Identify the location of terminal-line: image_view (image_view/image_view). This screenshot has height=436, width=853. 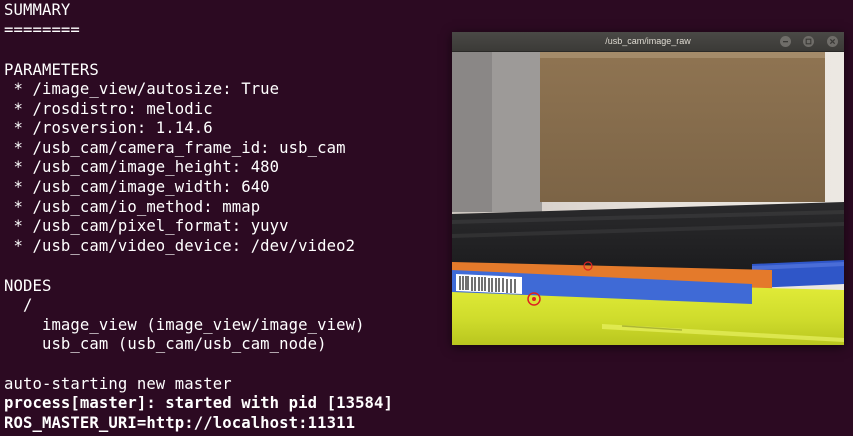
(184, 325).